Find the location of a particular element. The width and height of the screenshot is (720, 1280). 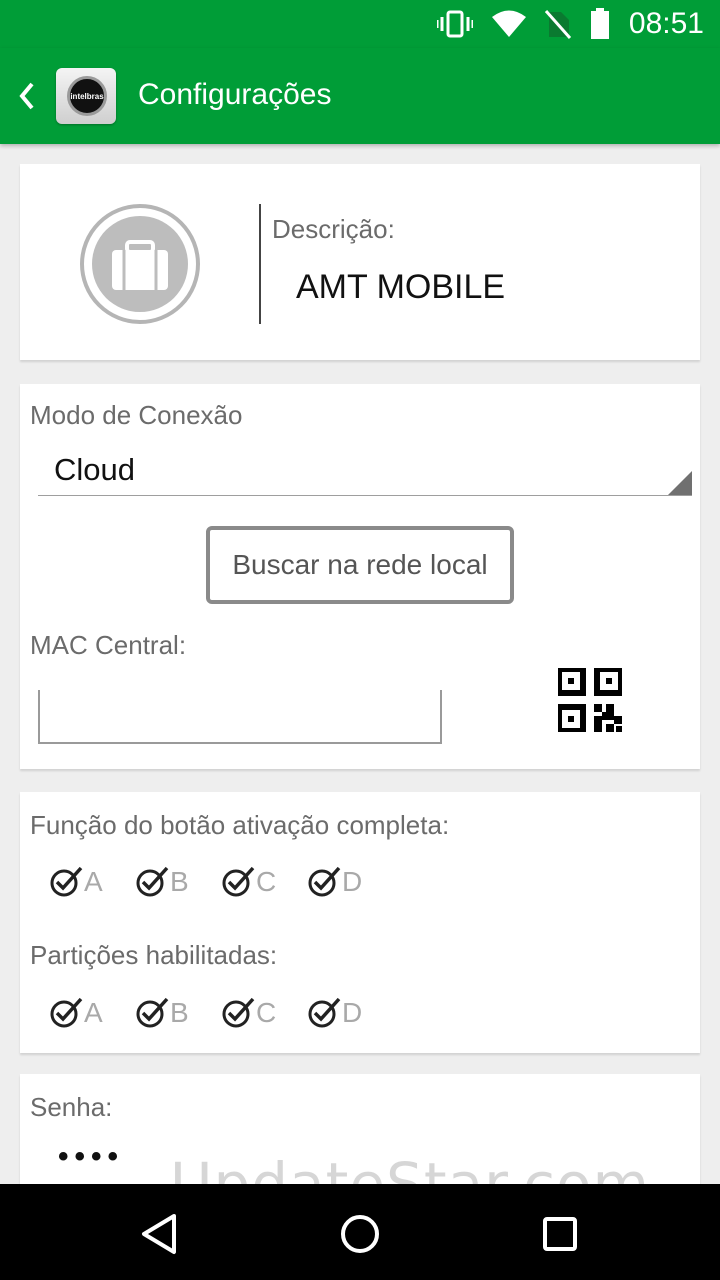

partition-checkbox-a: A is located at coordinates (79, 1013).